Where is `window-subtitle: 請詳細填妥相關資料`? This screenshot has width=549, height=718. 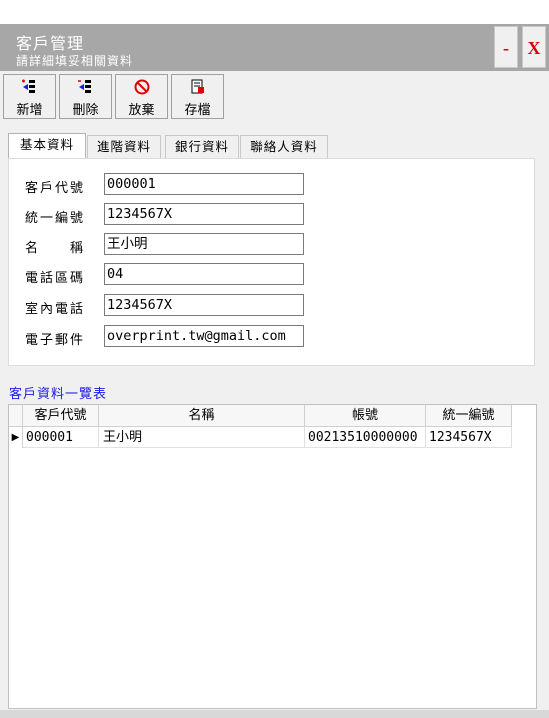 window-subtitle: 請詳細填妥相關資料 is located at coordinates (75, 61).